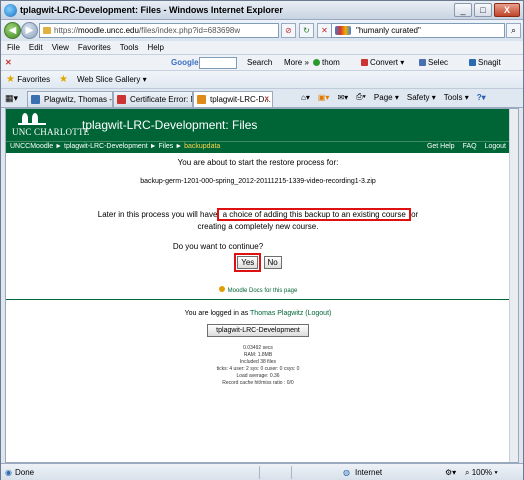 The height and width of the screenshot is (480, 524). I want to click on google-search-button: Search, so click(259, 63).